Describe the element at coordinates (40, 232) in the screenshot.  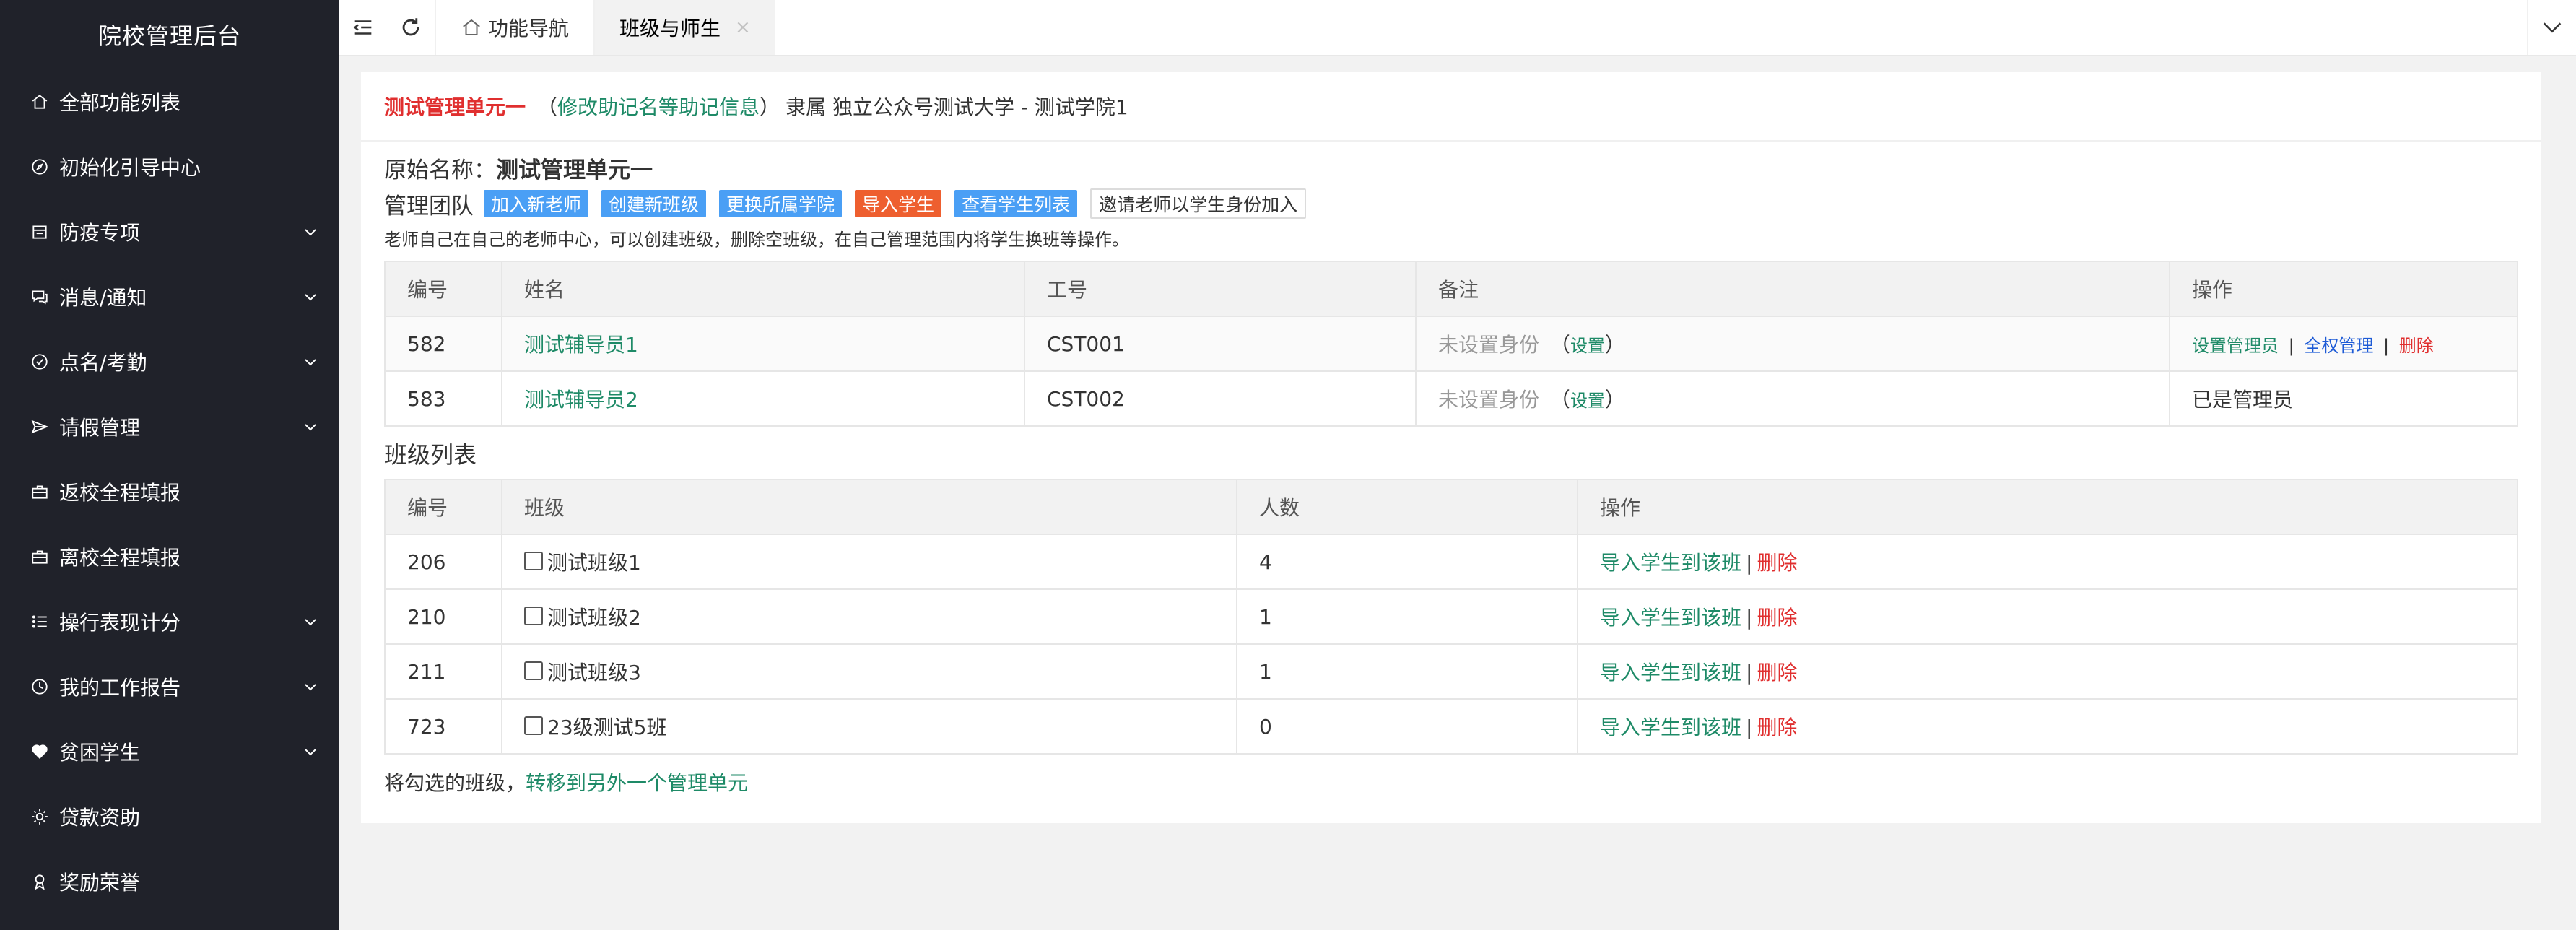
I see `calendar-icon` at that location.